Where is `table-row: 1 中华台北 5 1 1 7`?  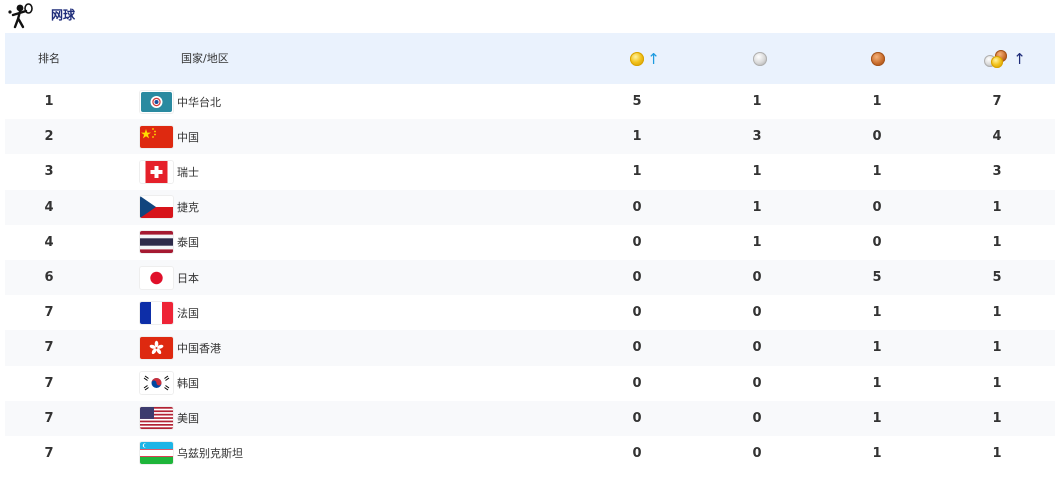
table-row: 1 中华台北 5 1 1 7 is located at coordinates (530, 101).